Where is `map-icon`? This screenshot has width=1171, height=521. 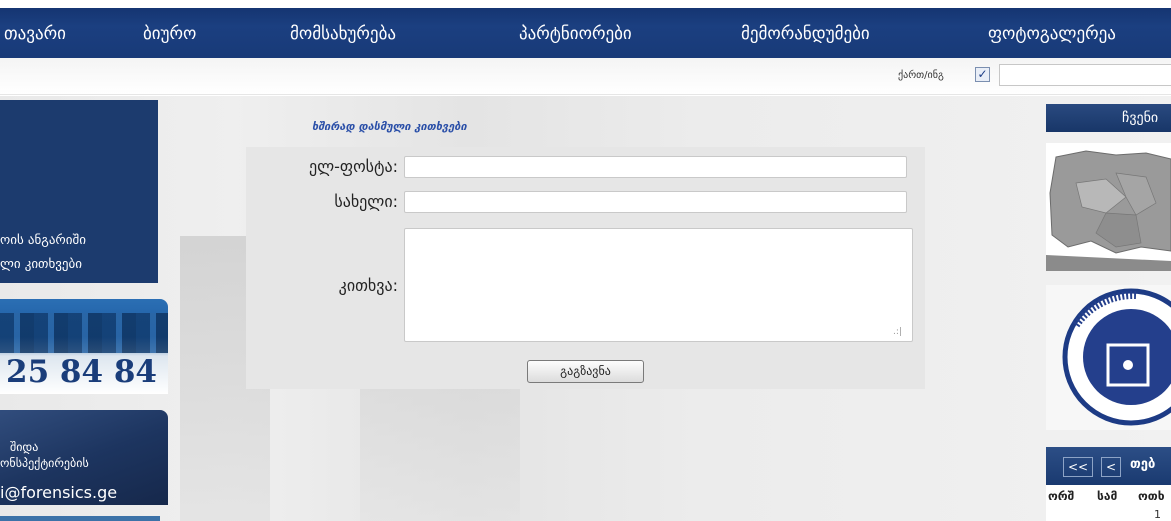 map-icon is located at coordinates (1108, 207).